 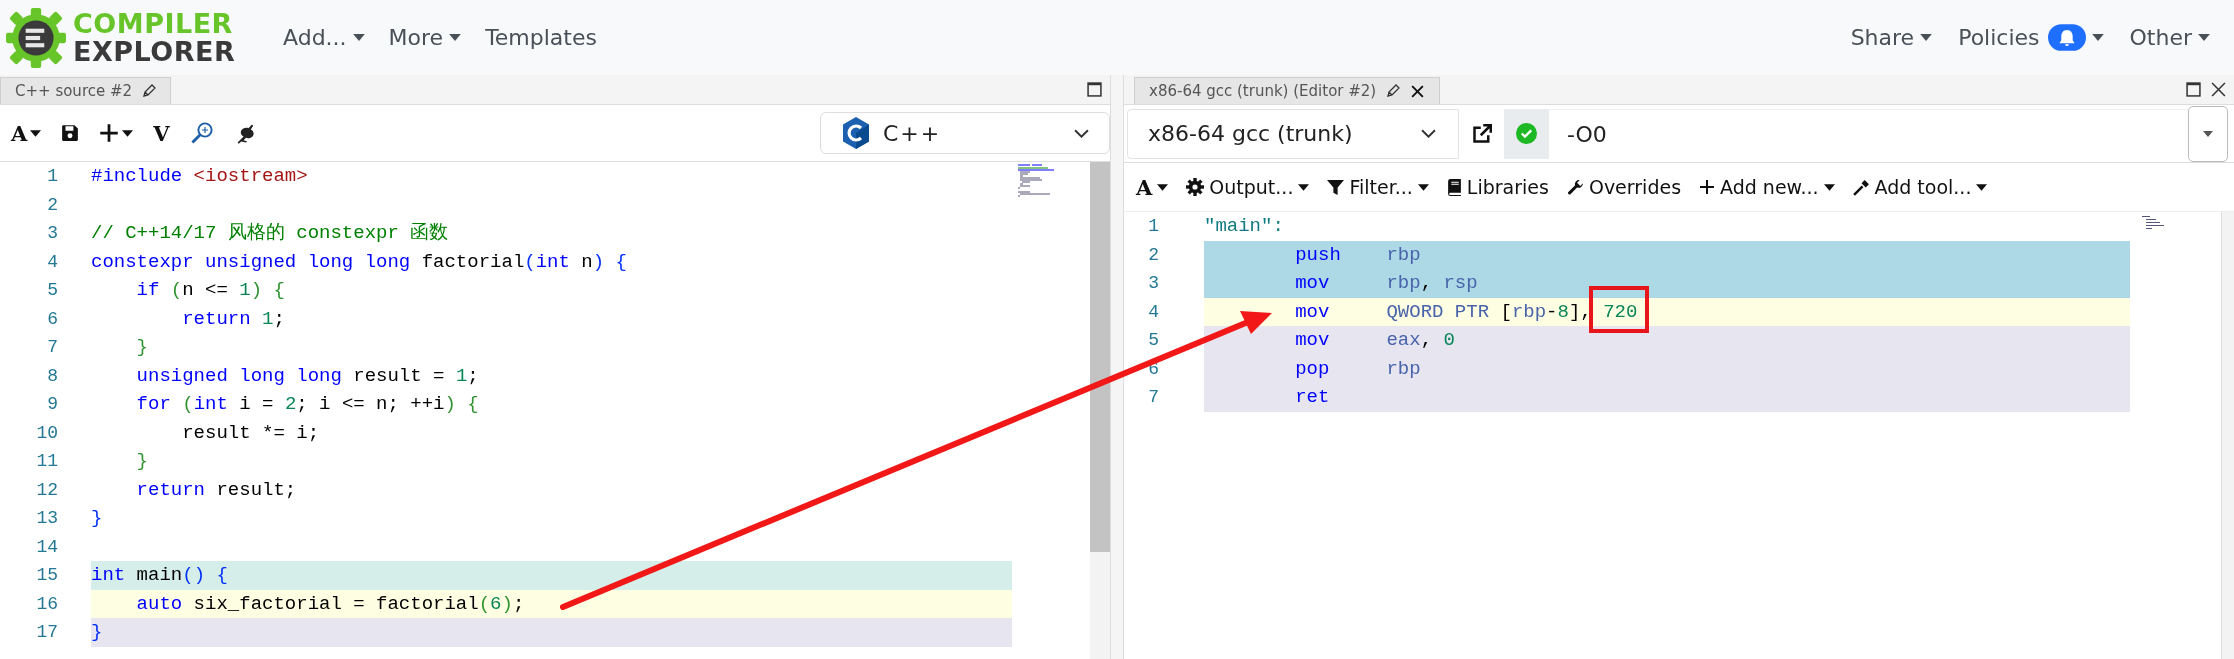 I want to click on code-line: int main() {, so click(x=159, y=575).